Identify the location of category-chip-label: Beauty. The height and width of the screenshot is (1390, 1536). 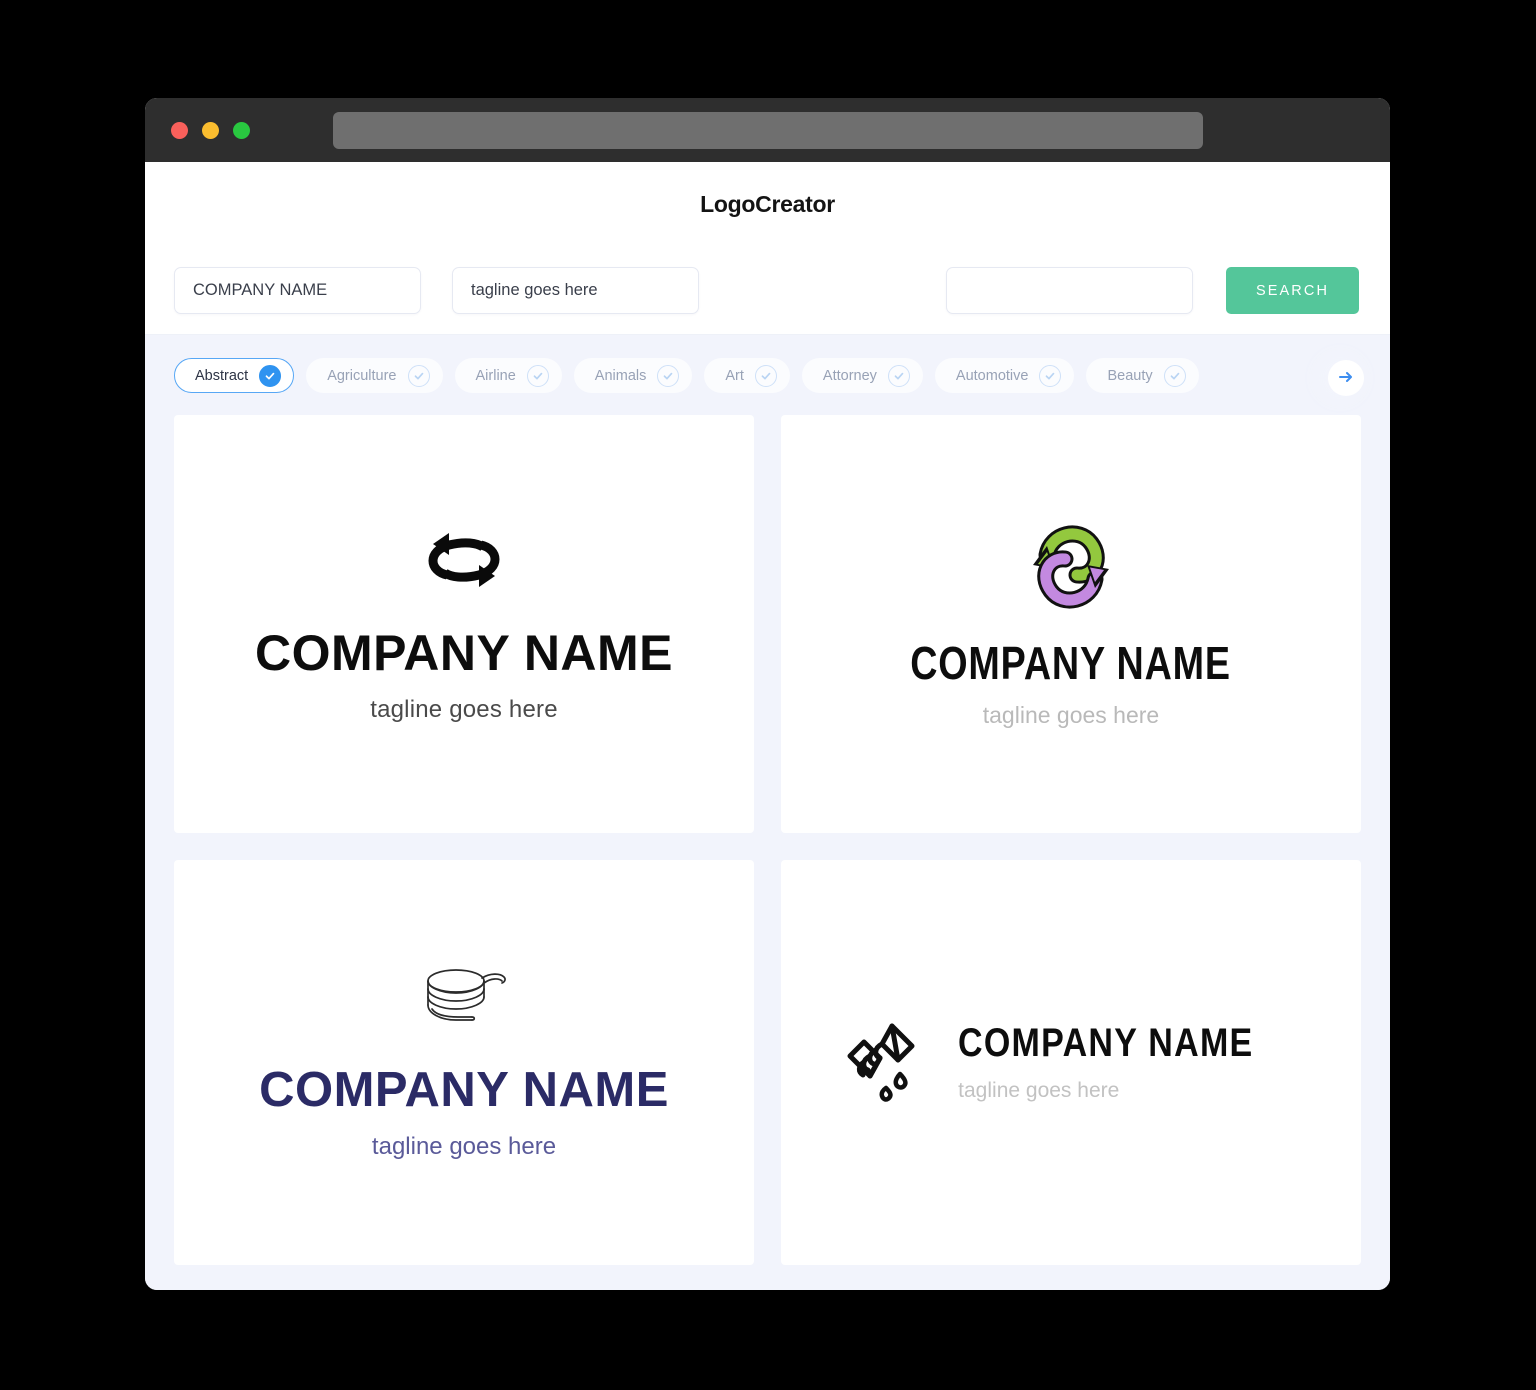
(1130, 375).